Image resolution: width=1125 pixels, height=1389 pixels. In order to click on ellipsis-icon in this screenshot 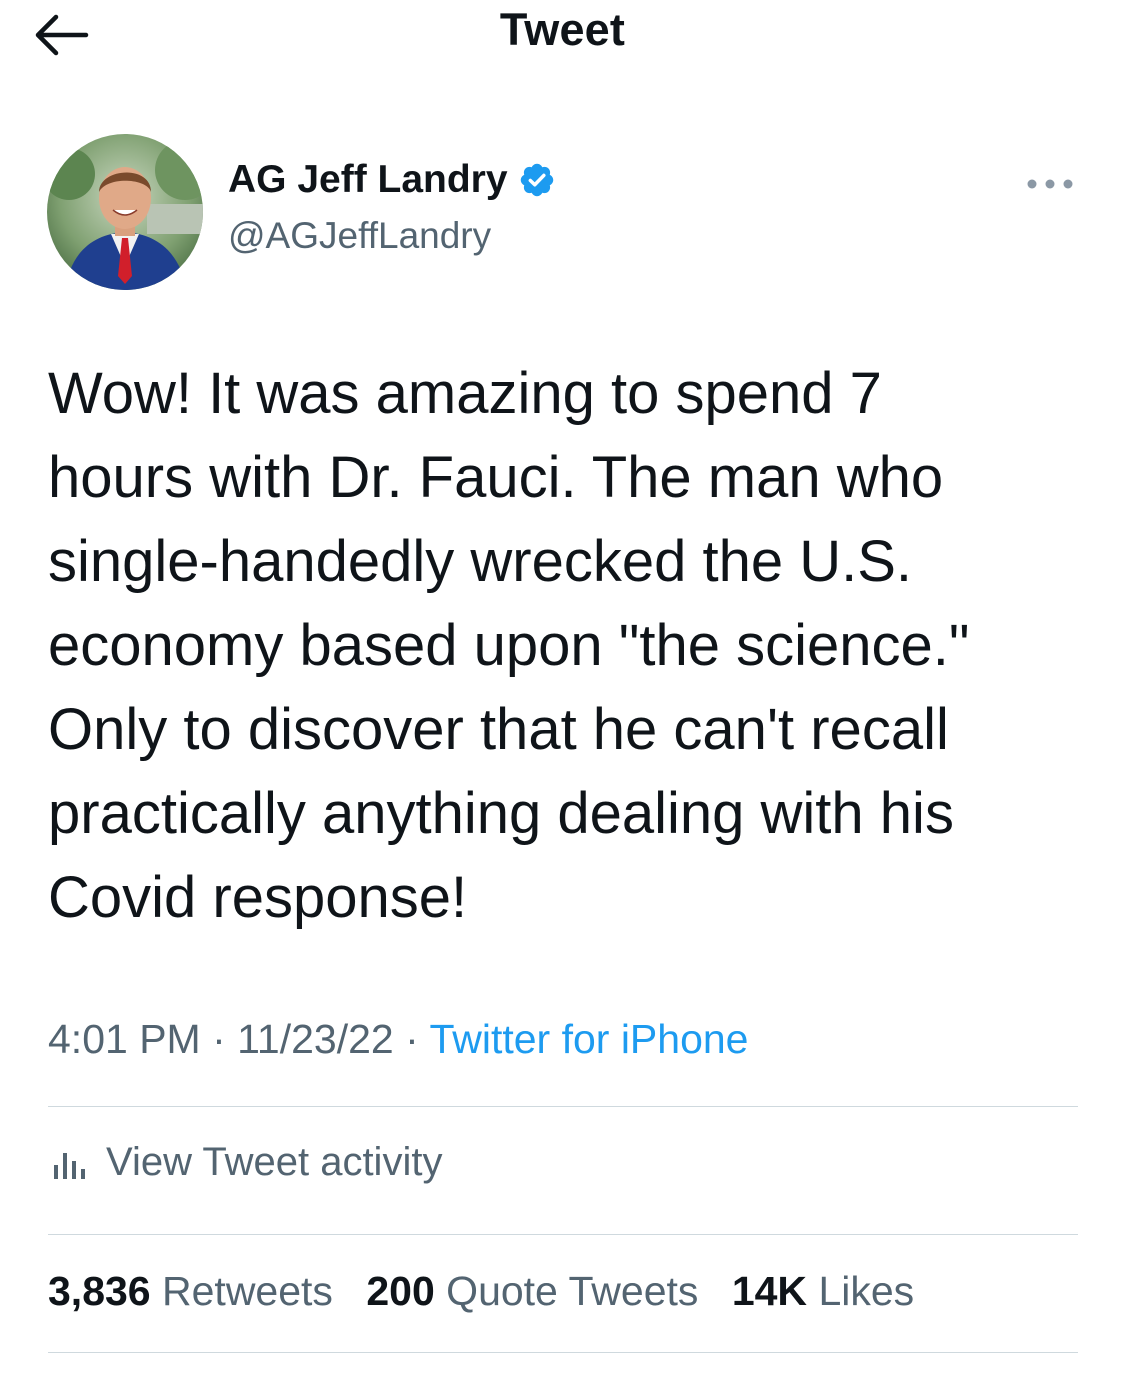, I will do `click(1050, 184)`.